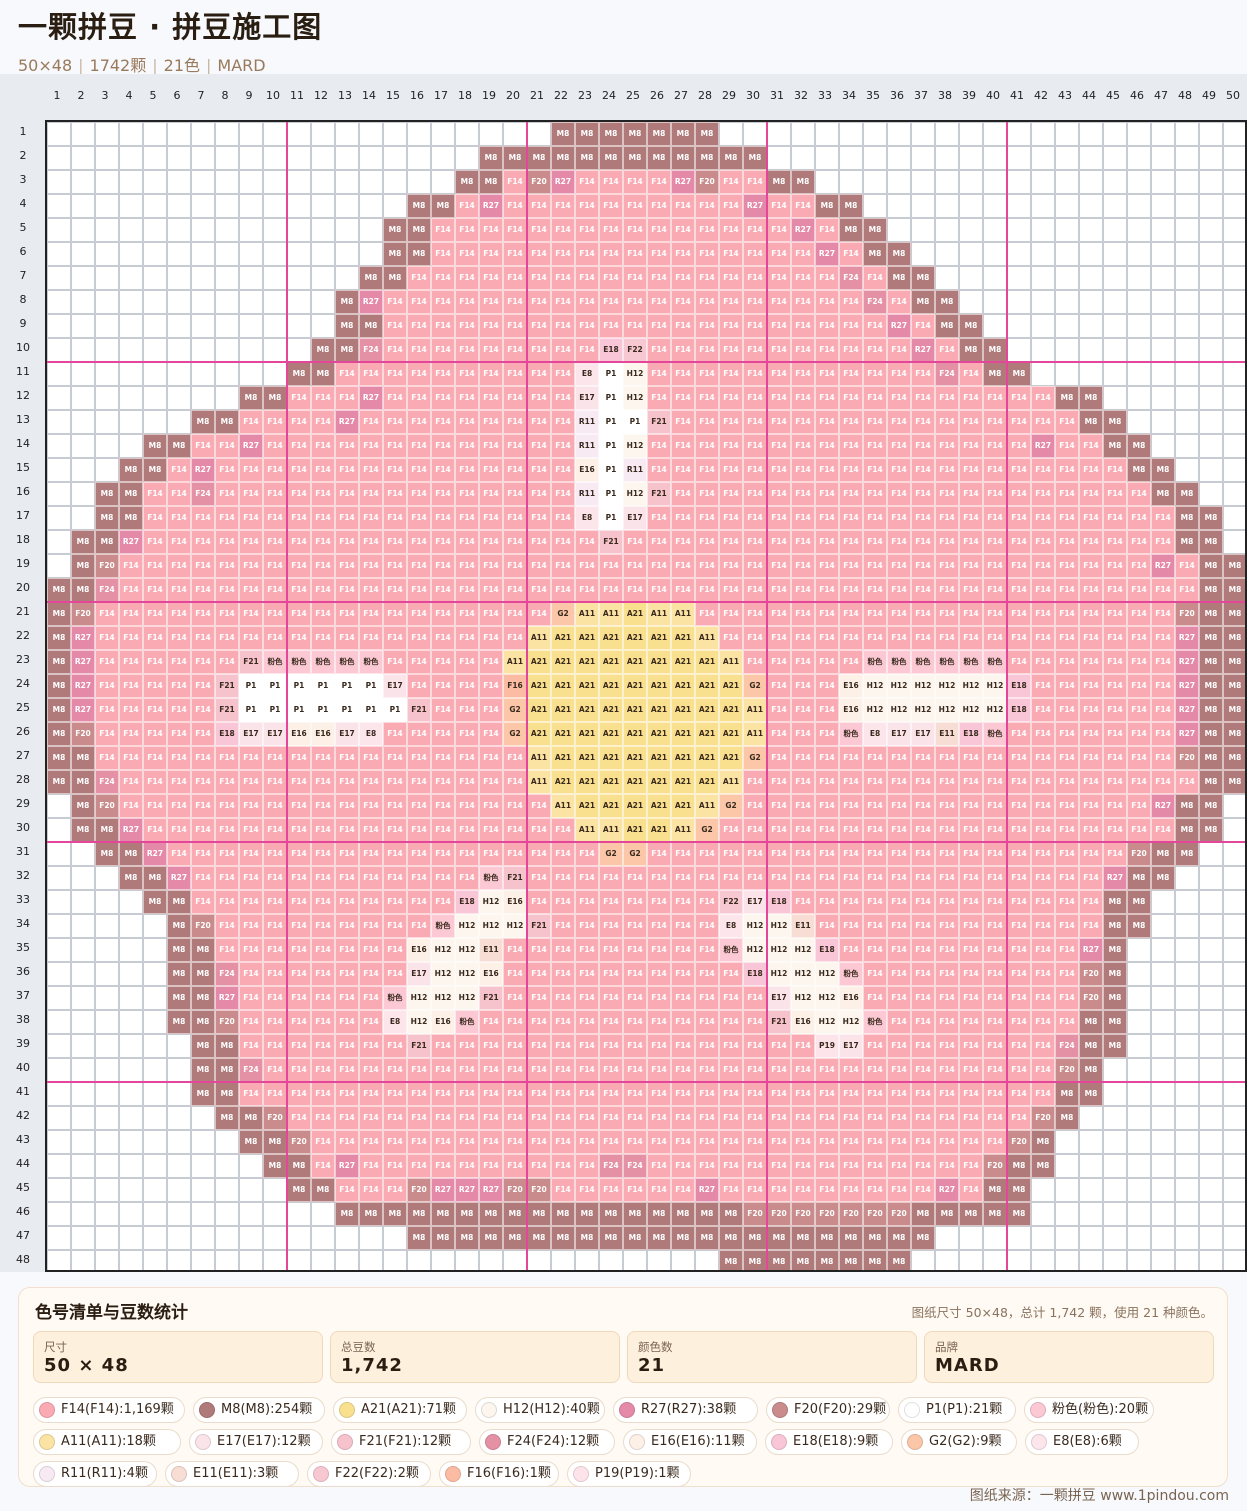  What do you see at coordinates (635, 854) in the screenshot?
I see `bead-cell: G2` at bounding box center [635, 854].